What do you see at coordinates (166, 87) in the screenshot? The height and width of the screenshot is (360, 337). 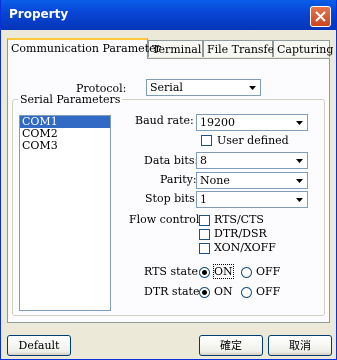 I see `protocol-value: Serial` at bounding box center [166, 87].